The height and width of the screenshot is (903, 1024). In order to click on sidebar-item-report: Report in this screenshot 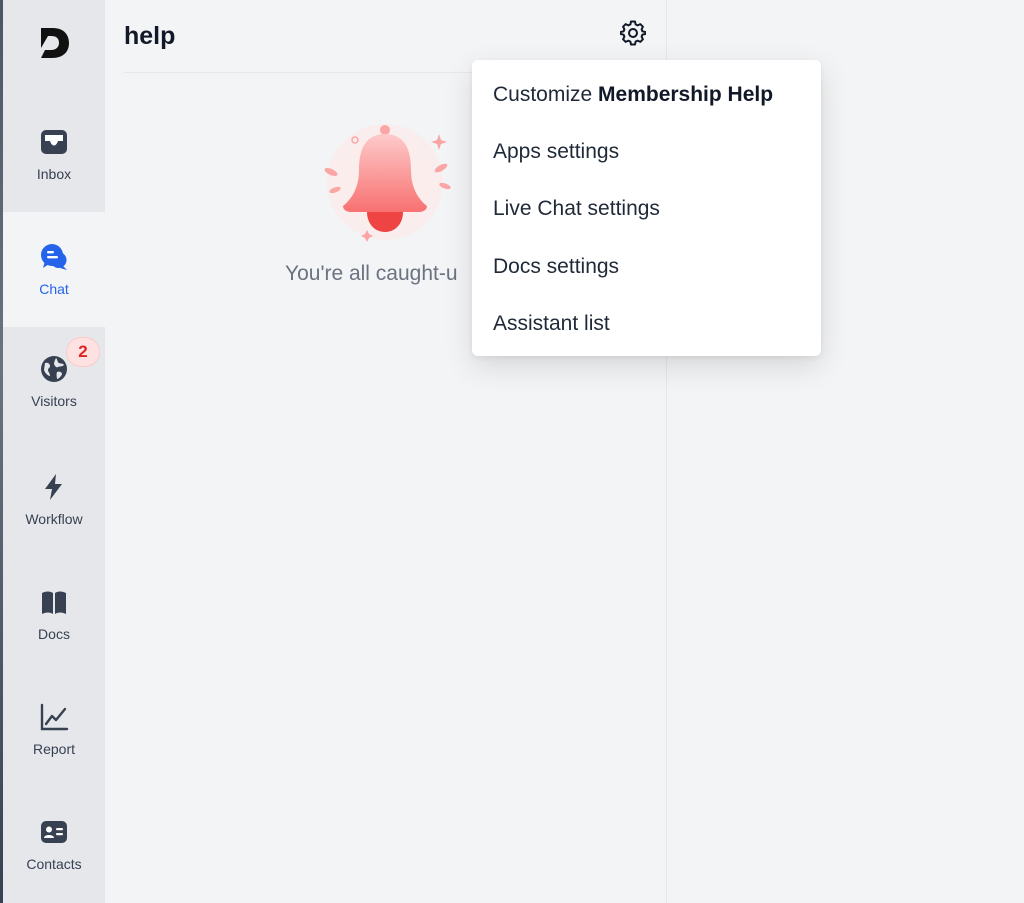, I will do `click(54, 729)`.